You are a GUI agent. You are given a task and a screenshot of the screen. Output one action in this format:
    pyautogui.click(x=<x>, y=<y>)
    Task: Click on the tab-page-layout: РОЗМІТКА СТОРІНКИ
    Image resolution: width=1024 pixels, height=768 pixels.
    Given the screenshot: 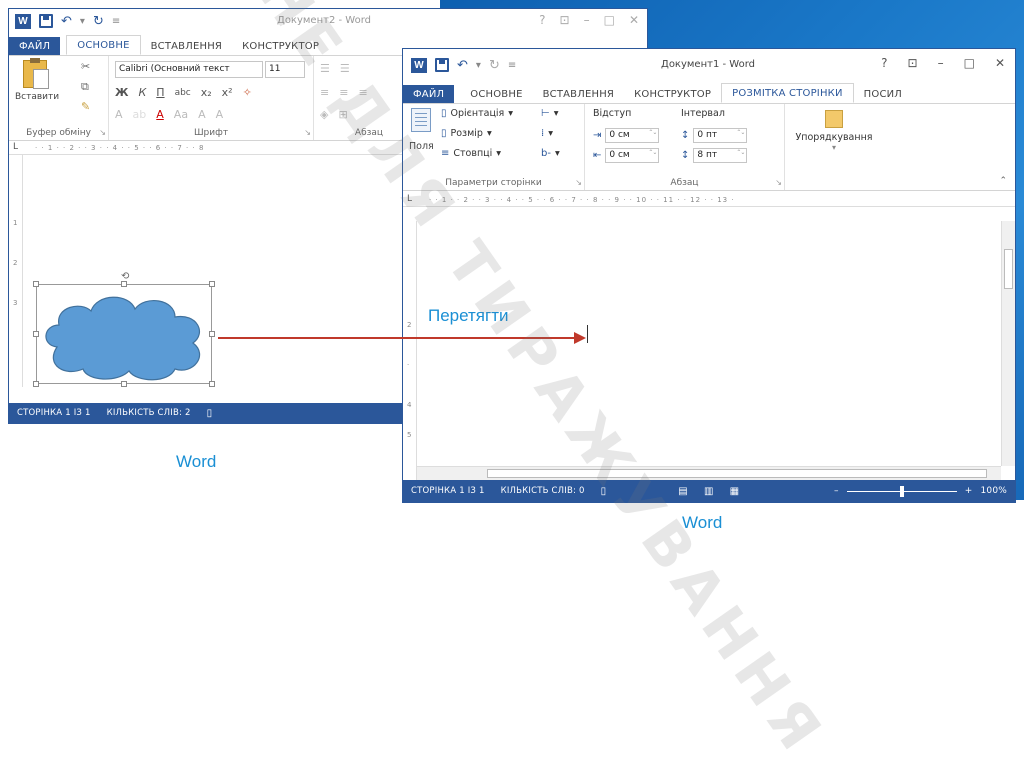 What is the action you would take?
    pyautogui.click(x=787, y=93)
    